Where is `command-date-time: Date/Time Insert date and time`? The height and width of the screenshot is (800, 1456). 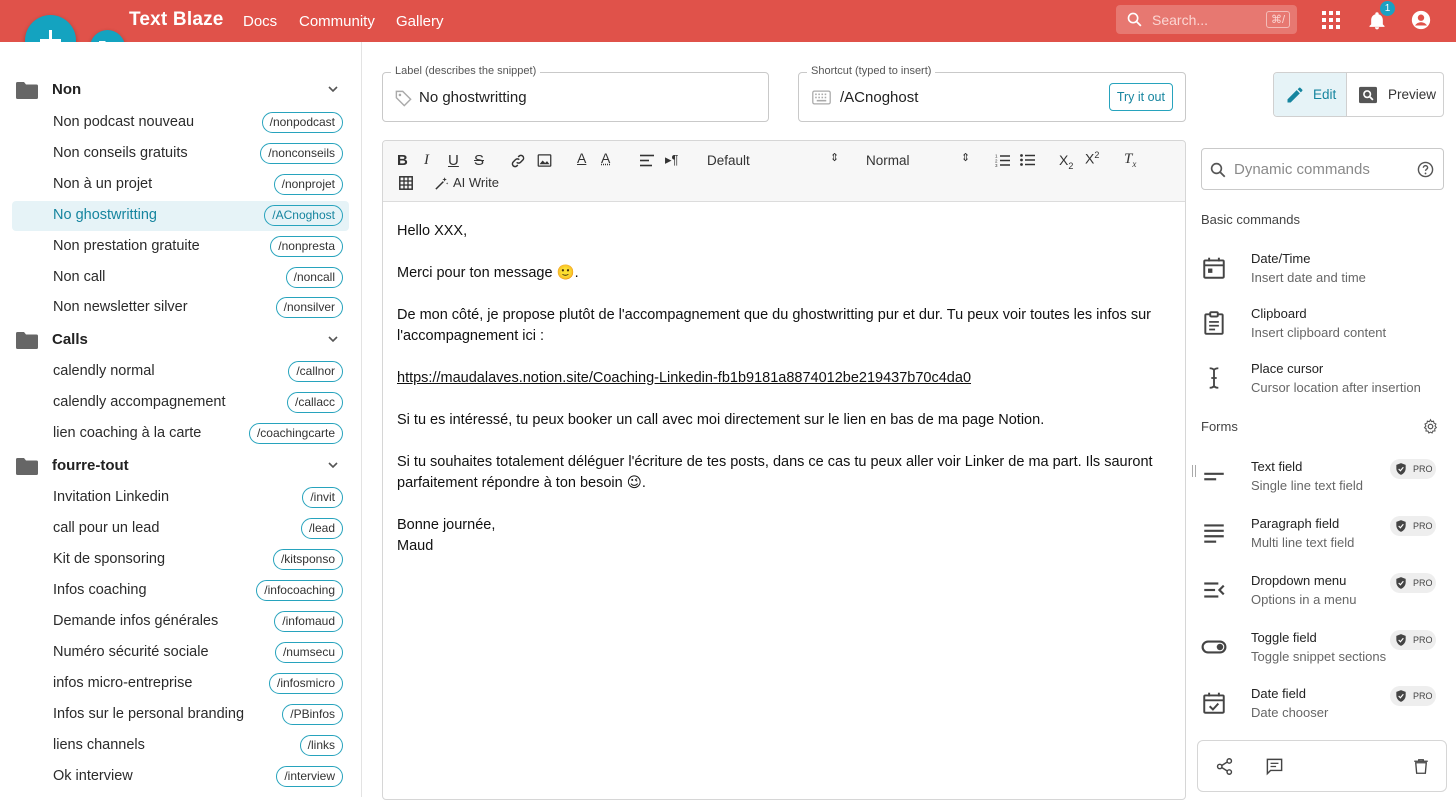
command-date-time: Date/Time Insert date and time is located at coordinates (1322, 275).